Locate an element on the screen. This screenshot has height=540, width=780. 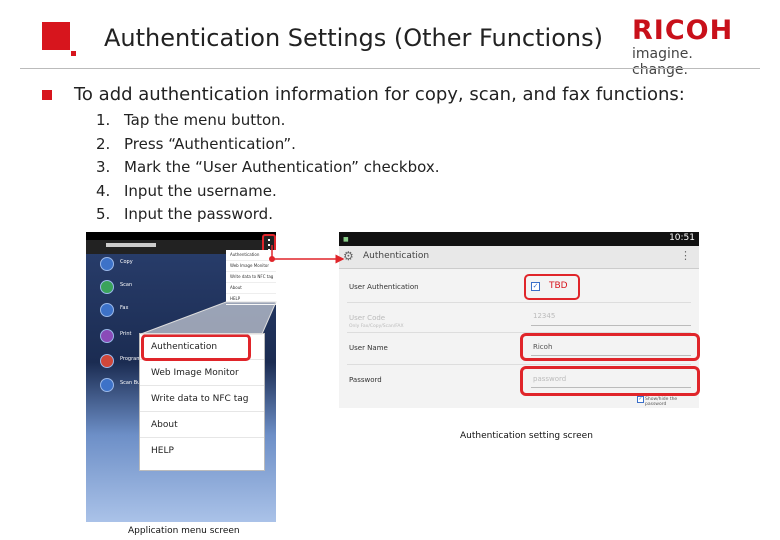
phone-status-bar is located at coordinates (181, 236).